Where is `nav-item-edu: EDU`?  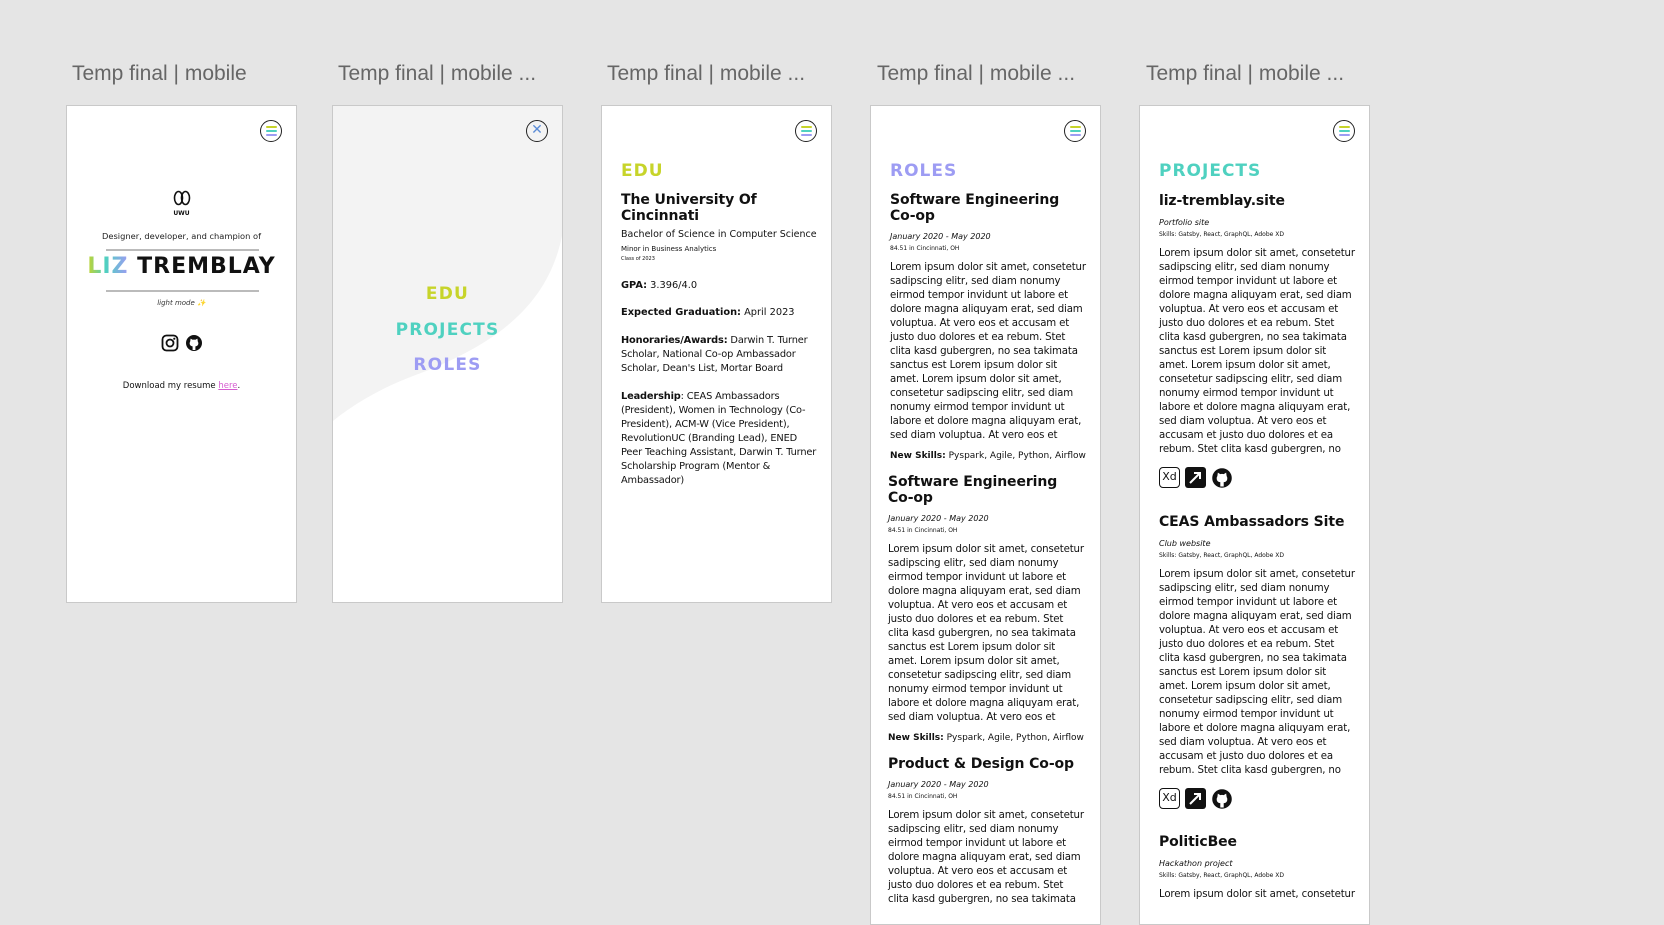
nav-item-edu: EDU is located at coordinates (447, 302).